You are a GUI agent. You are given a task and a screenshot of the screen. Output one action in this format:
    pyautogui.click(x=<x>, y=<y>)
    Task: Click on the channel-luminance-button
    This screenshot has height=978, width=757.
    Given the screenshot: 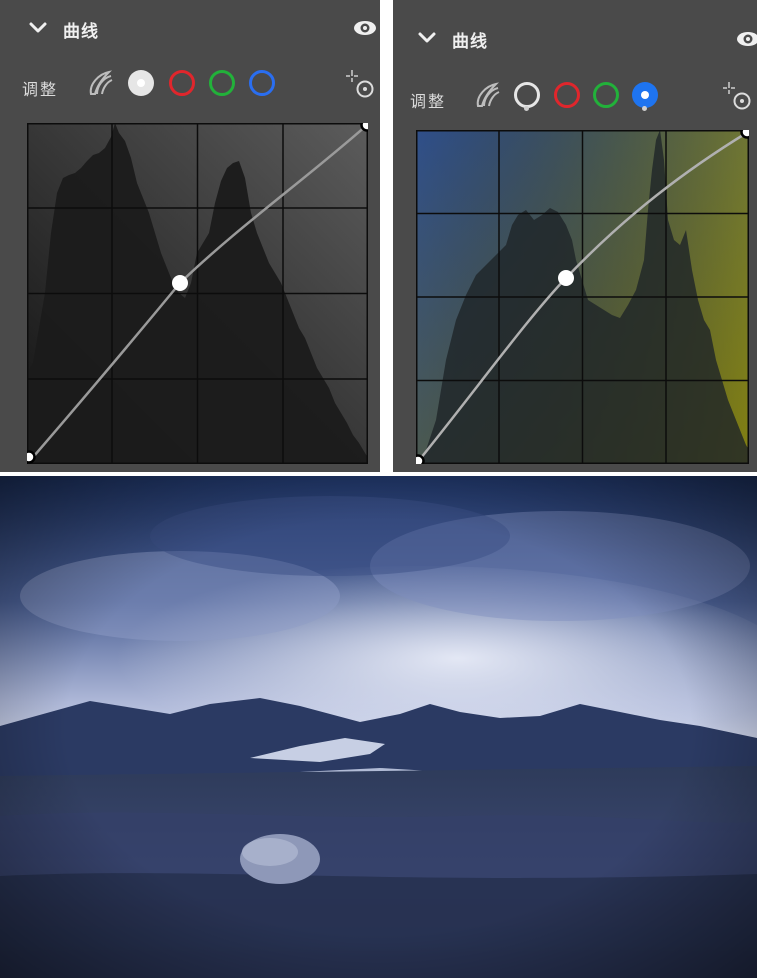 What is the action you would take?
    pyautogui.click(x=141, y=83)
    